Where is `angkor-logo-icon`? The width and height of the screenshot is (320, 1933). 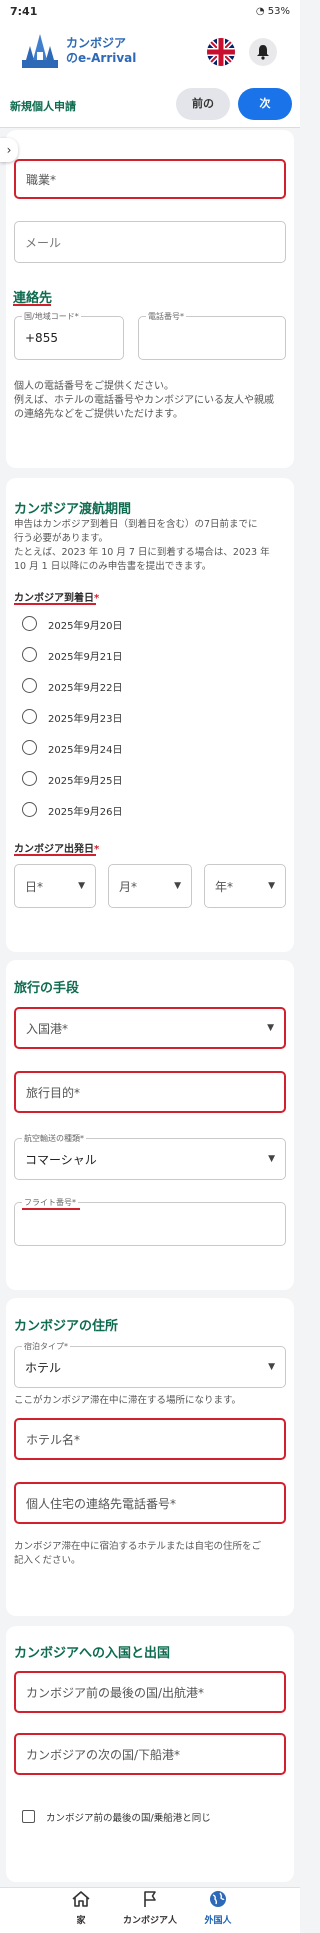 angkor-logo-icon is located at coordinates (40, 51).